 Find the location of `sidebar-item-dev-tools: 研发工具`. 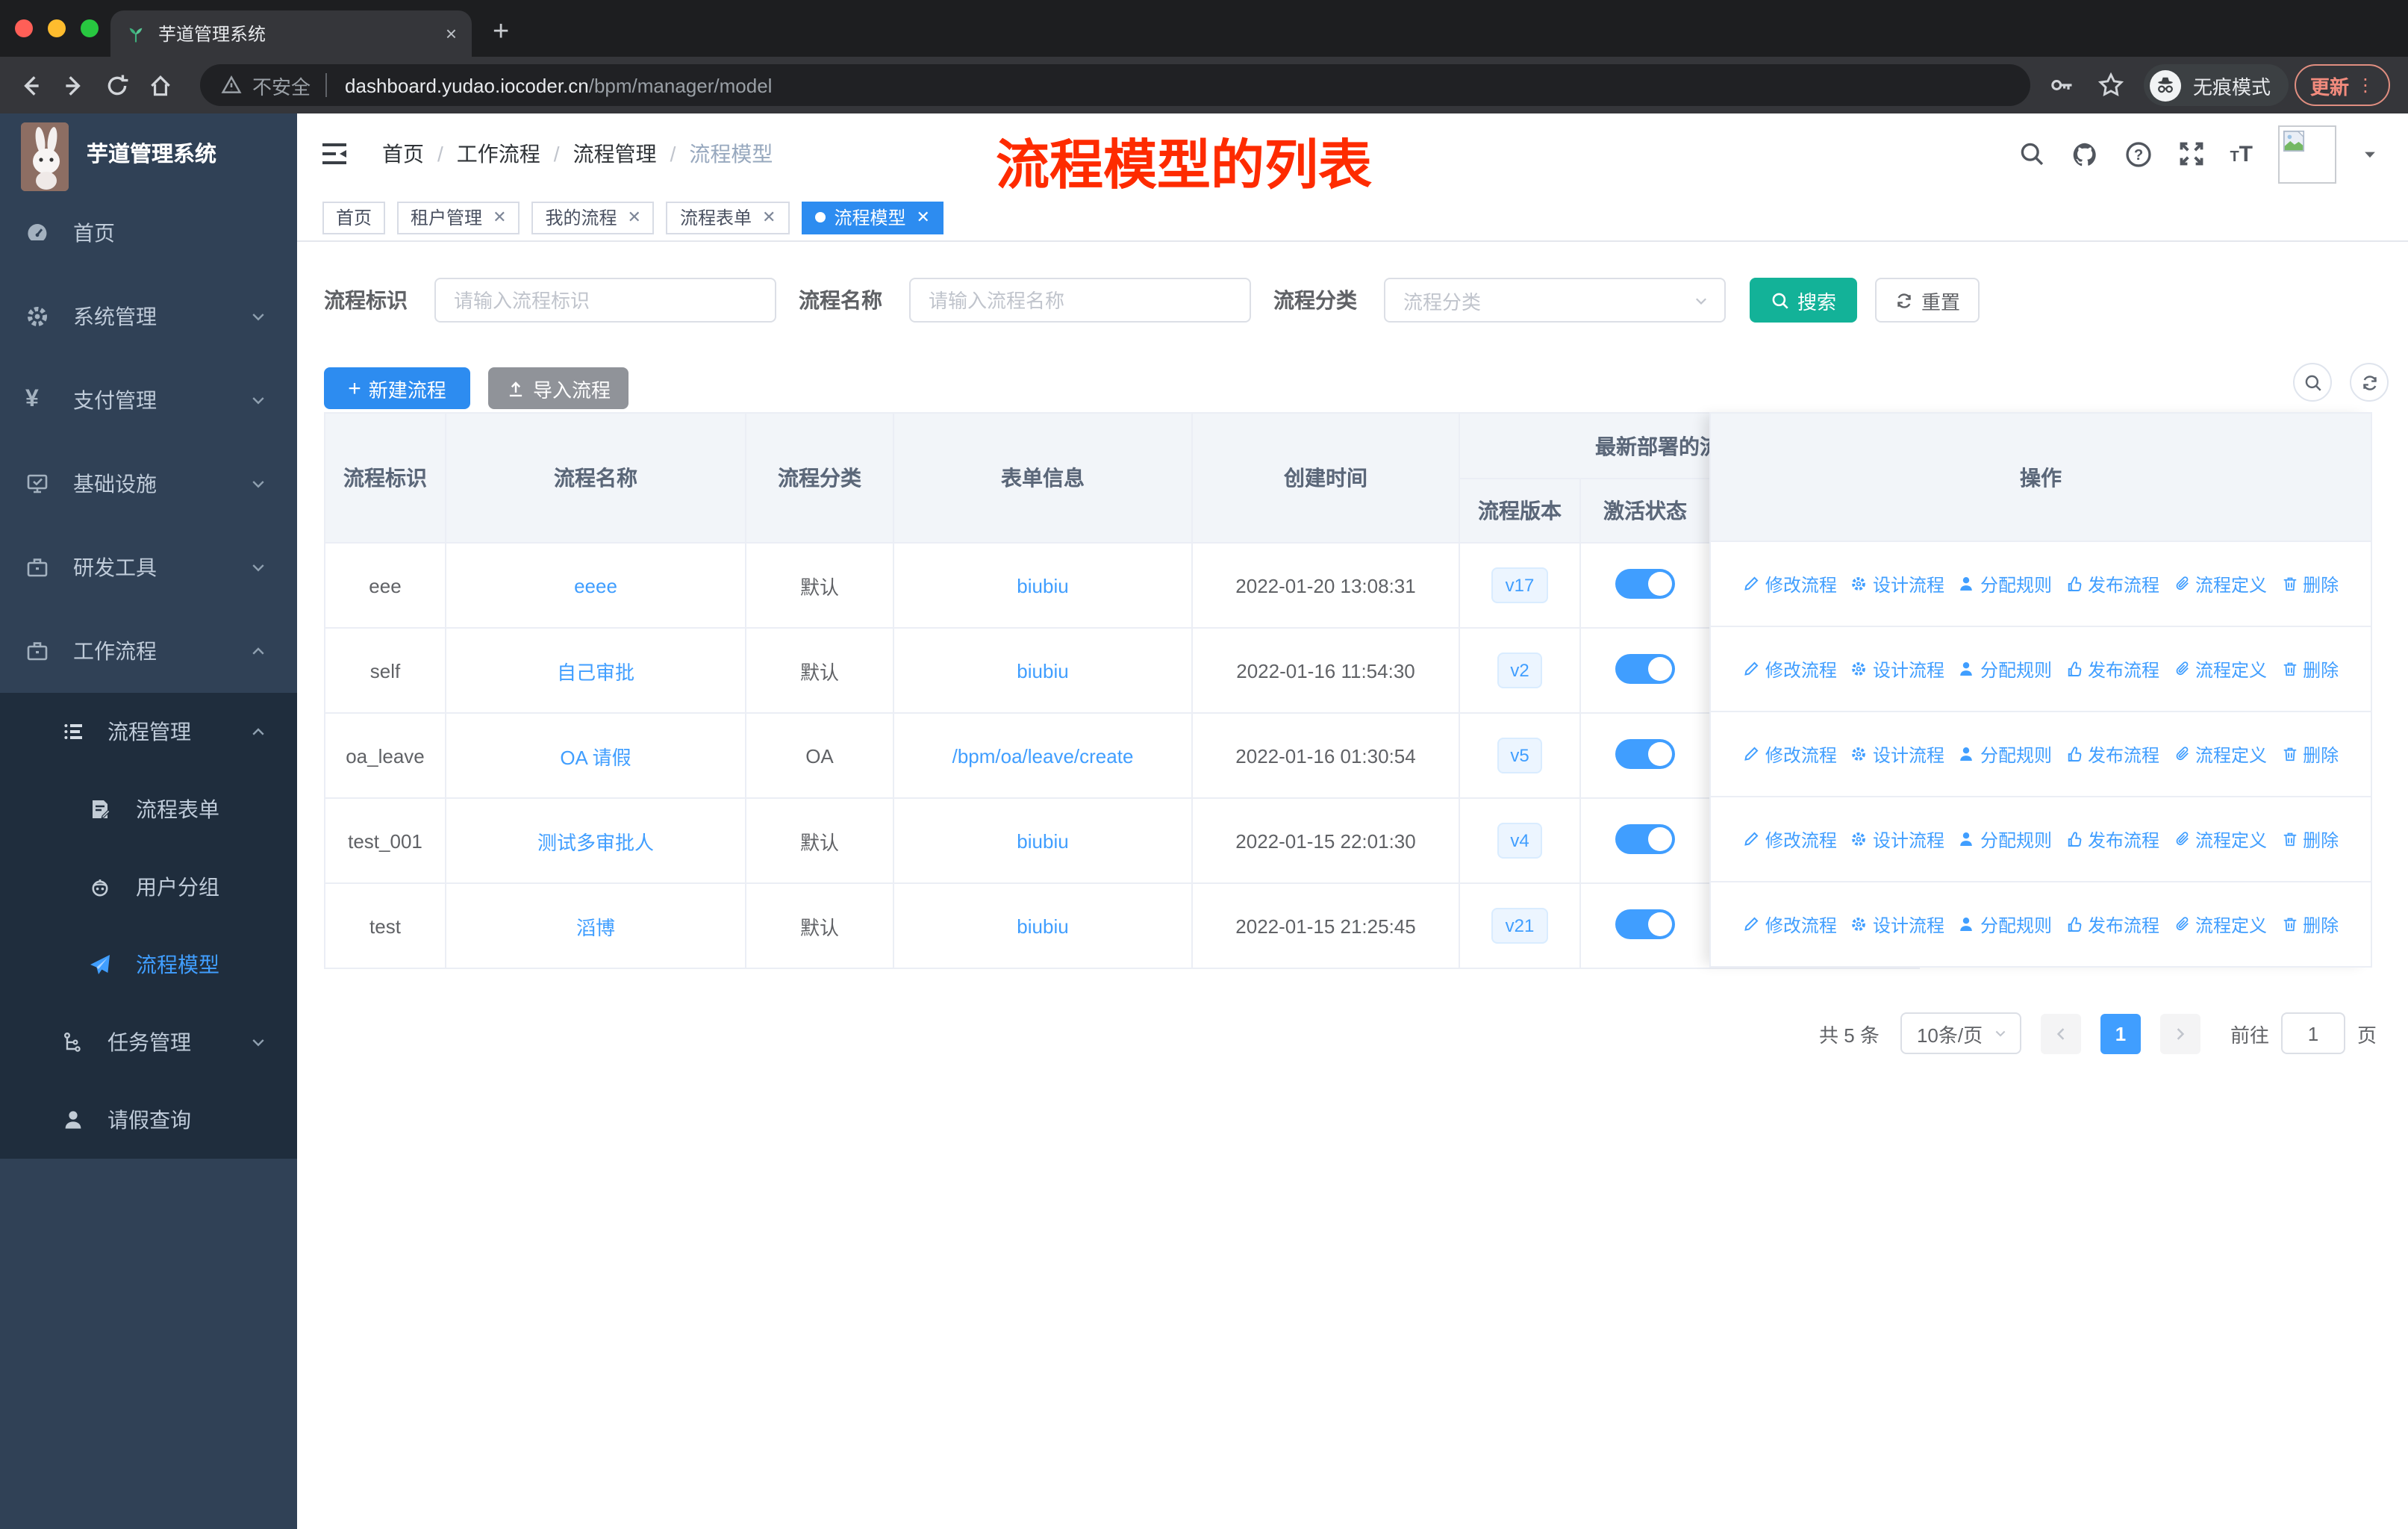

sidebar-item-dev-tools: 研发工具 is located at coordinates (148, 567).